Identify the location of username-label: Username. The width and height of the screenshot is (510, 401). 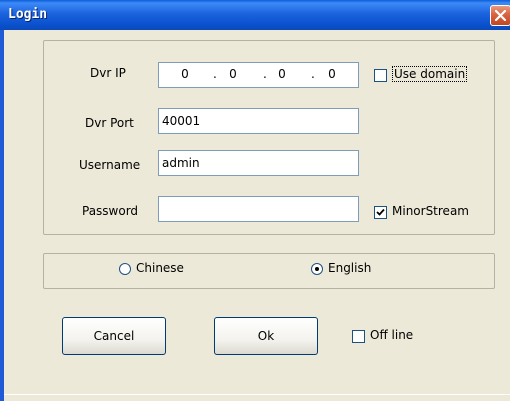
(110, 165).